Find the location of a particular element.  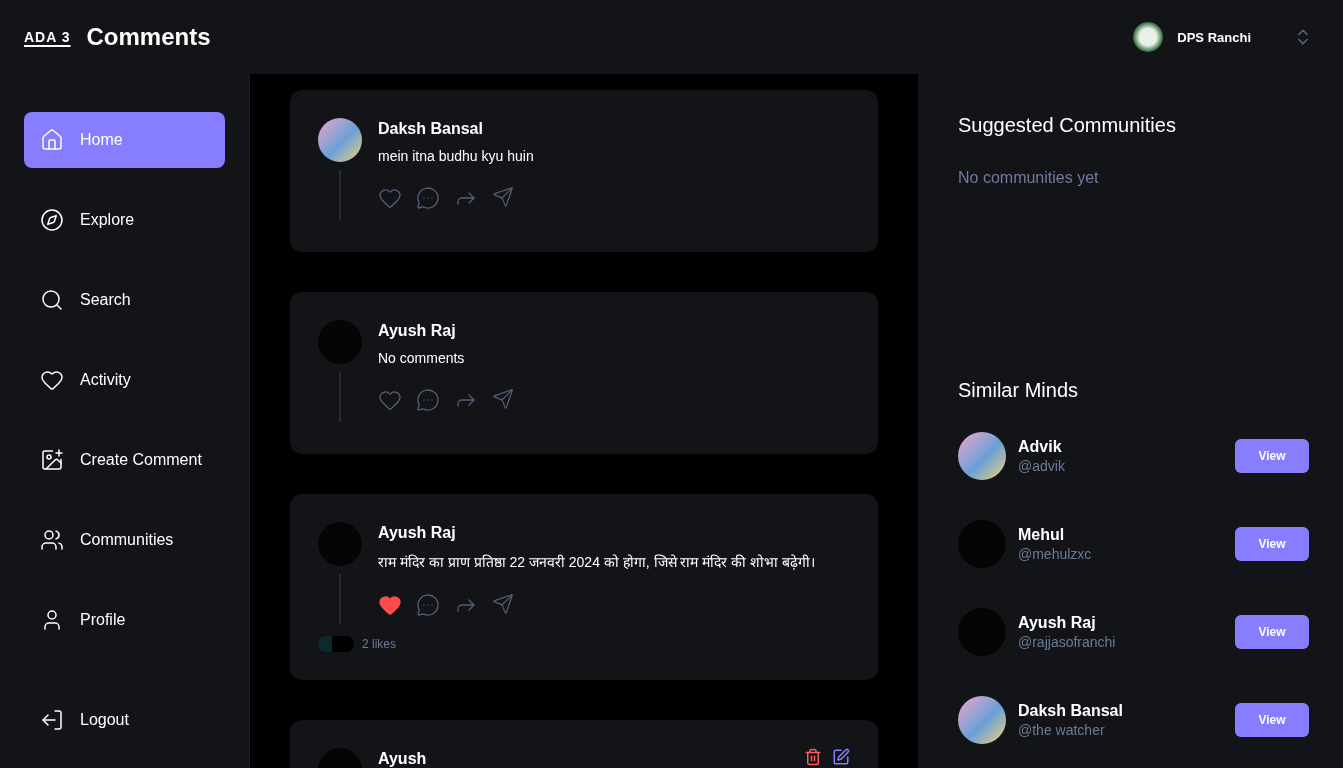

nav-item: Create Comment is located at coordinates (124, 460).